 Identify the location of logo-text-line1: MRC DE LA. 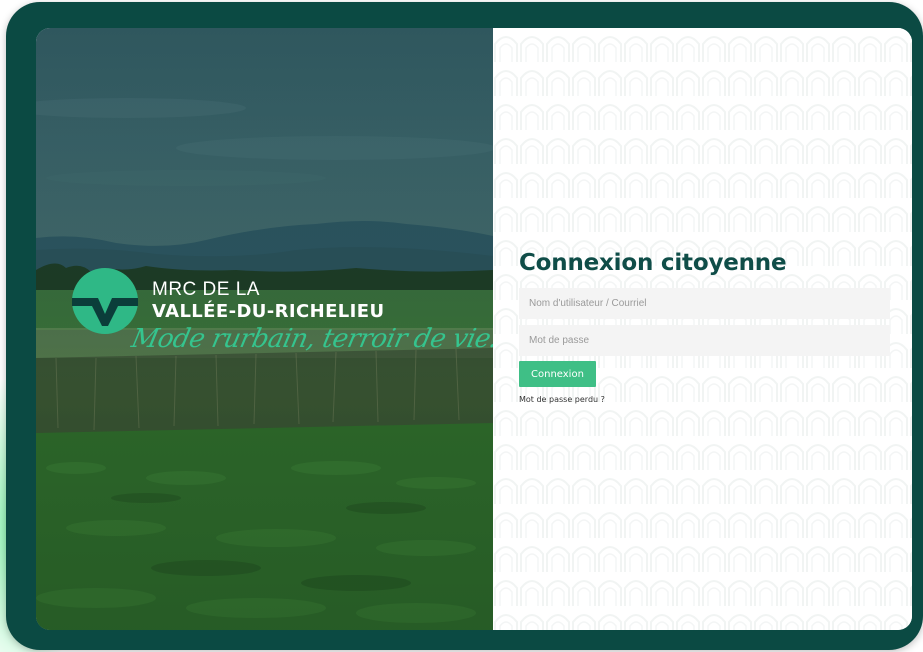
(206, 289).